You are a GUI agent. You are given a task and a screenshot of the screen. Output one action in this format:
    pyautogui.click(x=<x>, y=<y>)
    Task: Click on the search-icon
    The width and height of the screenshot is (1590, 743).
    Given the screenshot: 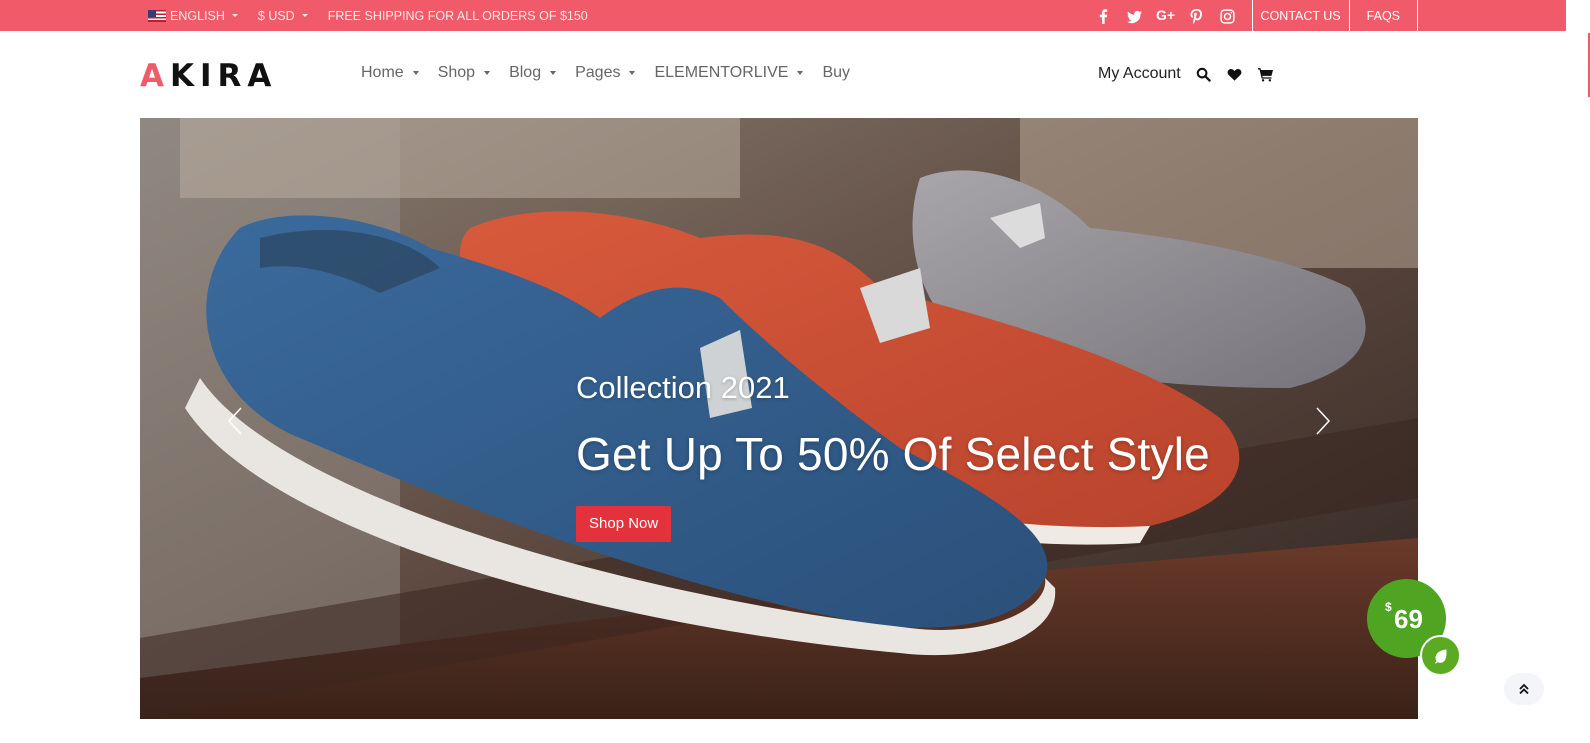 What is the action you would take?
    pyautogui.click(x=1204, y=74)
    